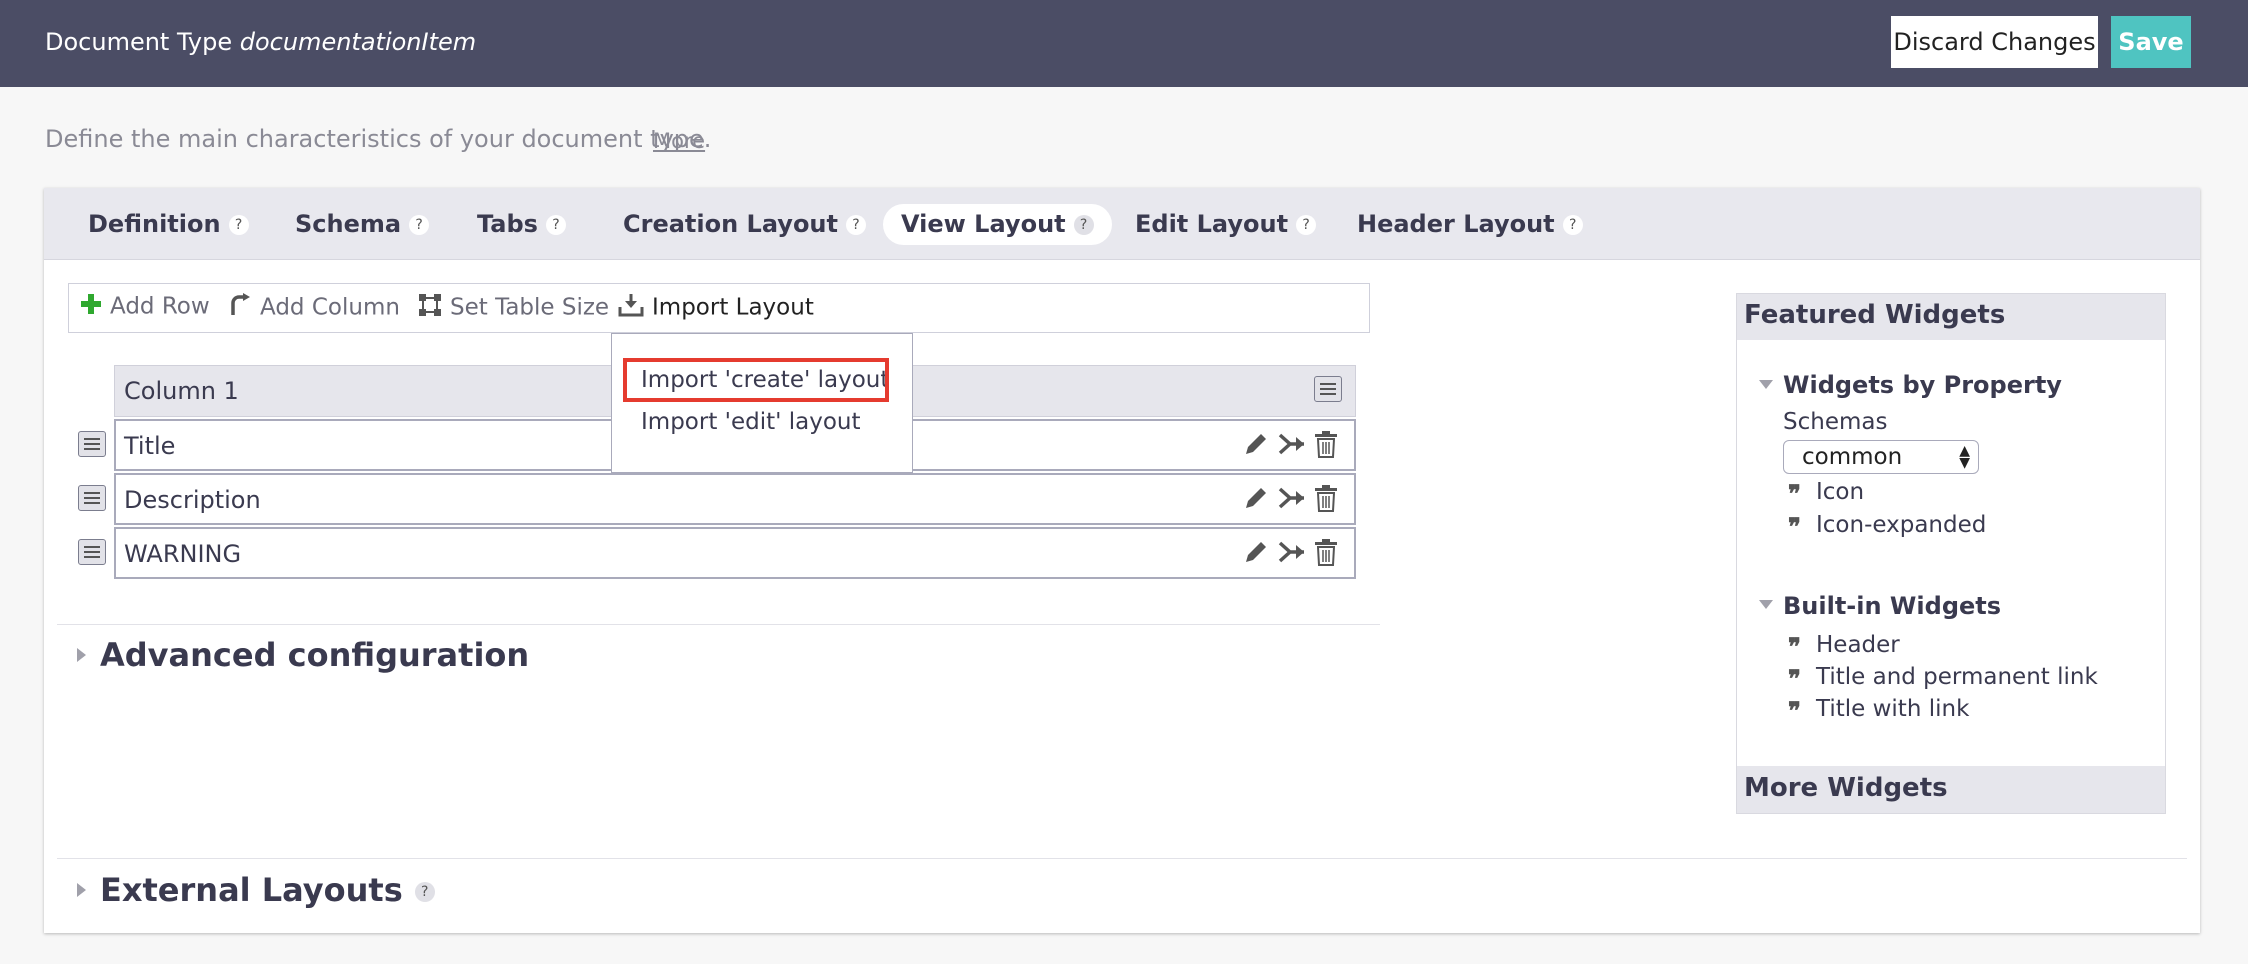 This screenshot has height=964, width=2248. What do you see at coordinates (348, 224) in the screenshot?
I see `tab-label: Schema` at bounding box center [348, 224].